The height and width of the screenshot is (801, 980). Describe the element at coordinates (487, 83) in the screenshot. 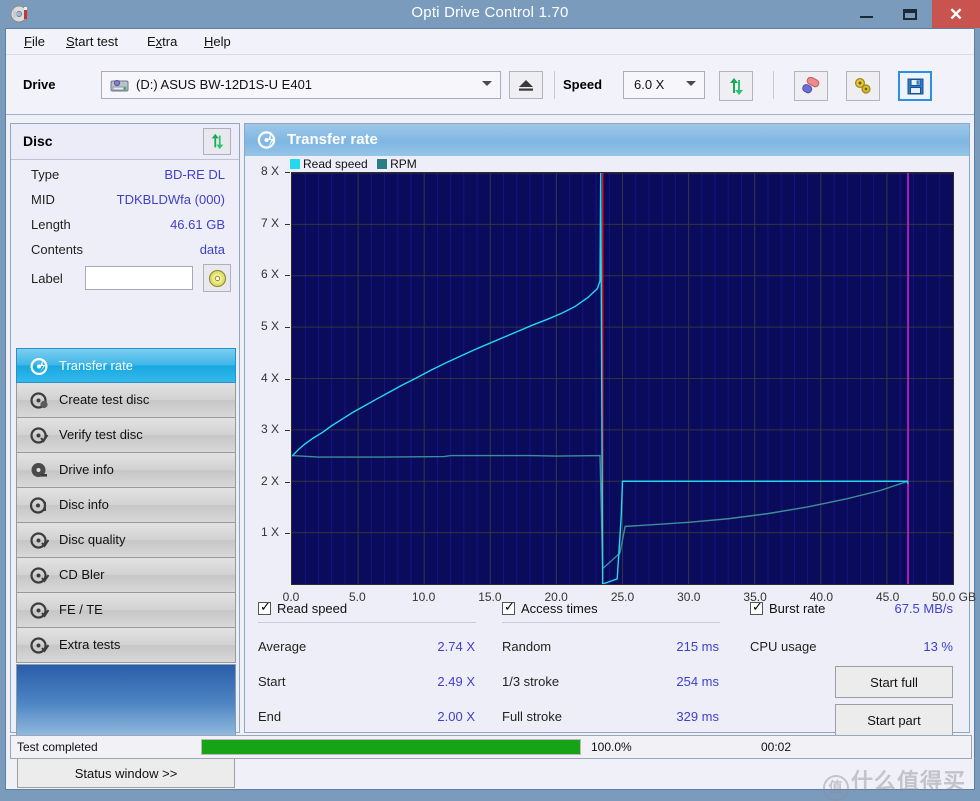

I see `chevron-down-icon` at that location.